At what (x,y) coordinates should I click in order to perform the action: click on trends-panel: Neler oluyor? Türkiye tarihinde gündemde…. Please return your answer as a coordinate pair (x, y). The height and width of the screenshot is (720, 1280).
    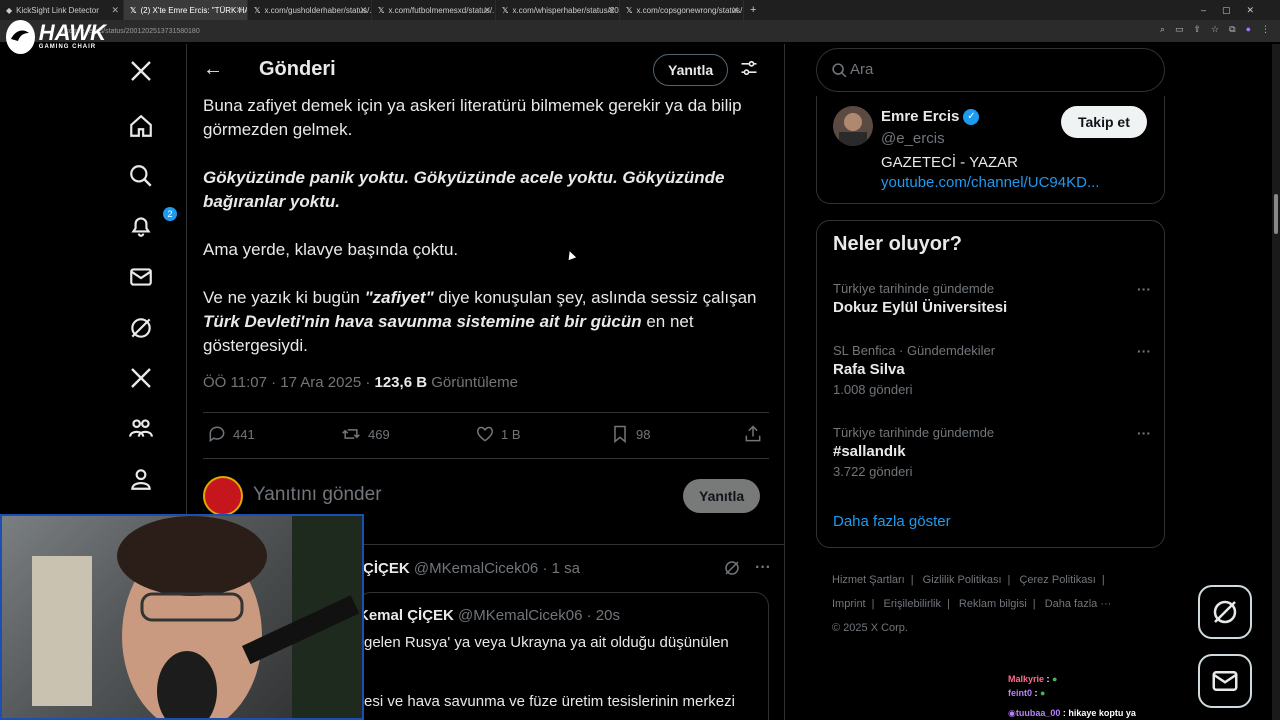
    Looking at the image, I should click on (990, 384).